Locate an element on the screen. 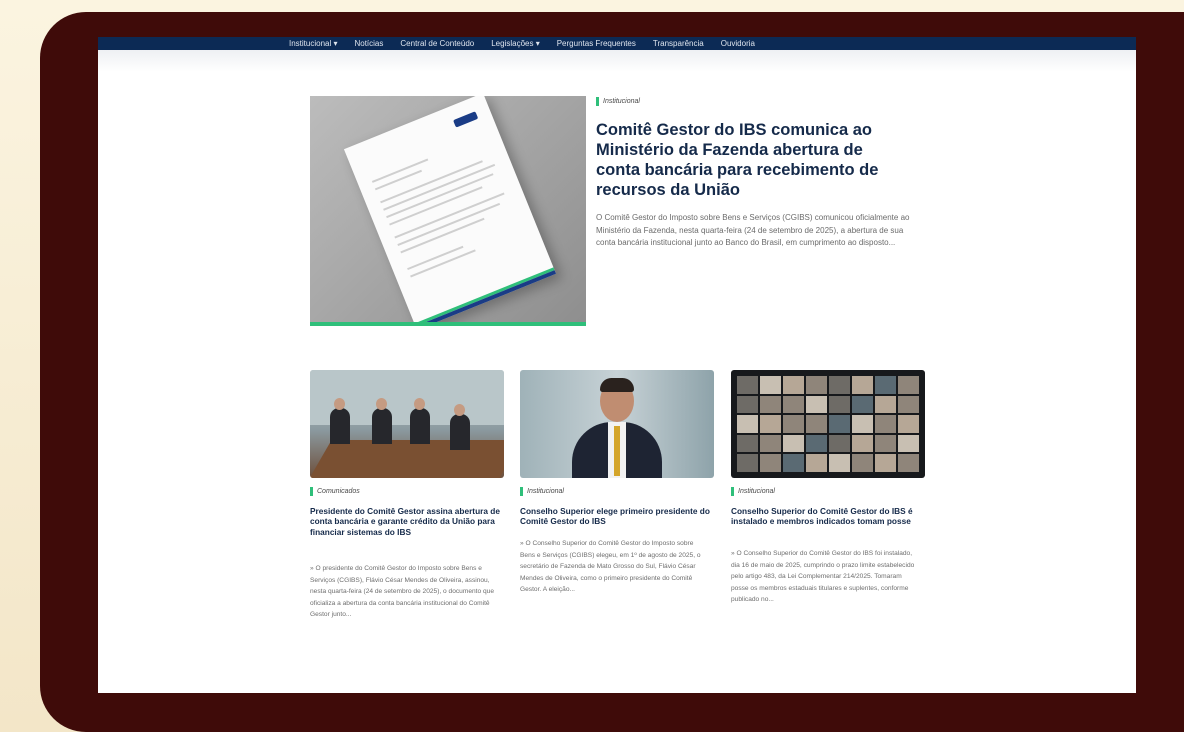 This screenshot has width=1184, height=732. news-card-1-category: Comunicados is located at coordinates (335, 491).